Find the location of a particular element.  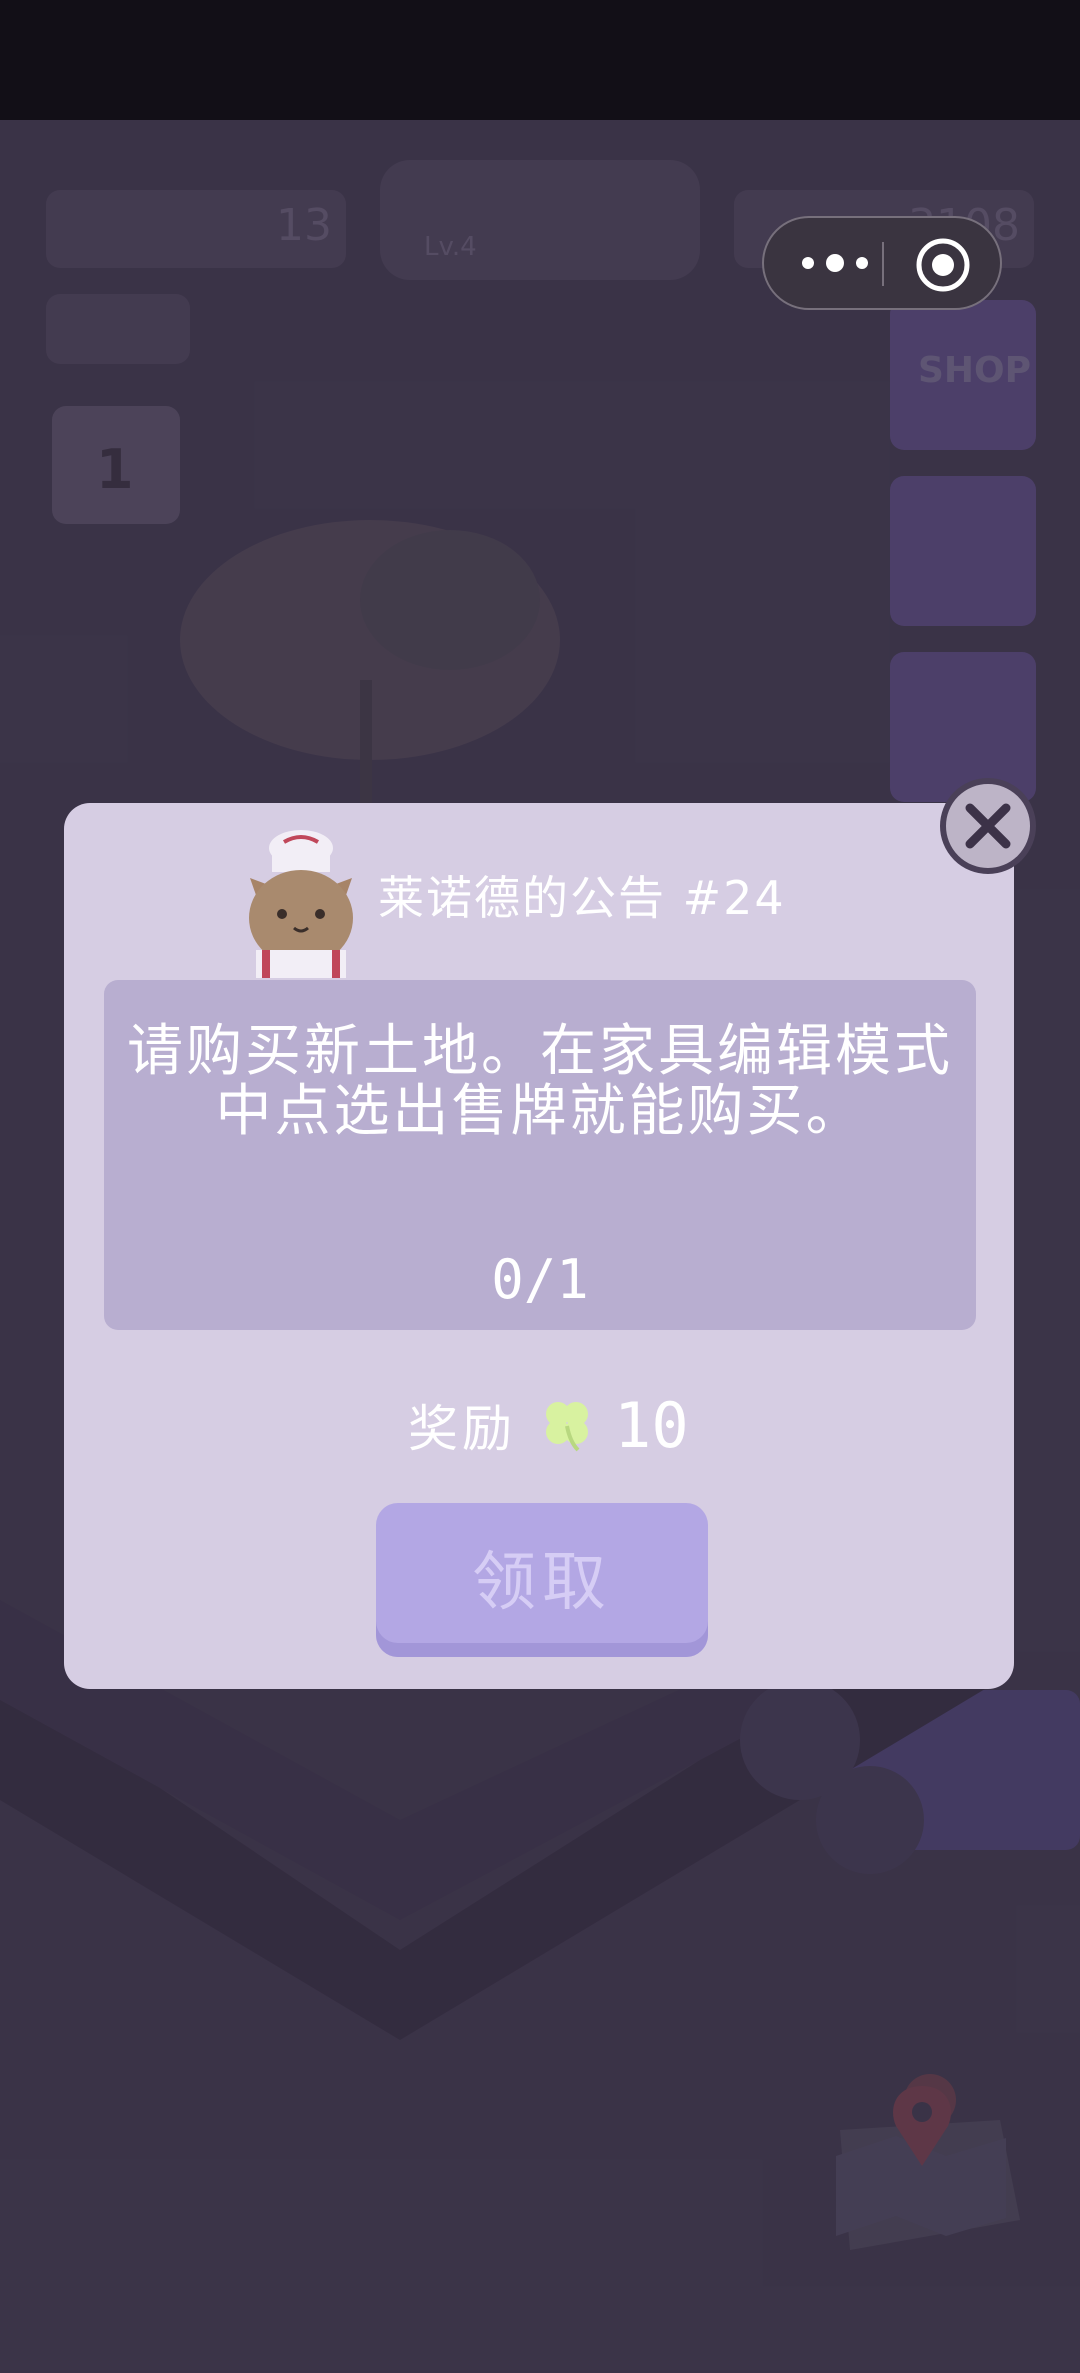

cat-chef-icon is located at coordinates (301, 904).